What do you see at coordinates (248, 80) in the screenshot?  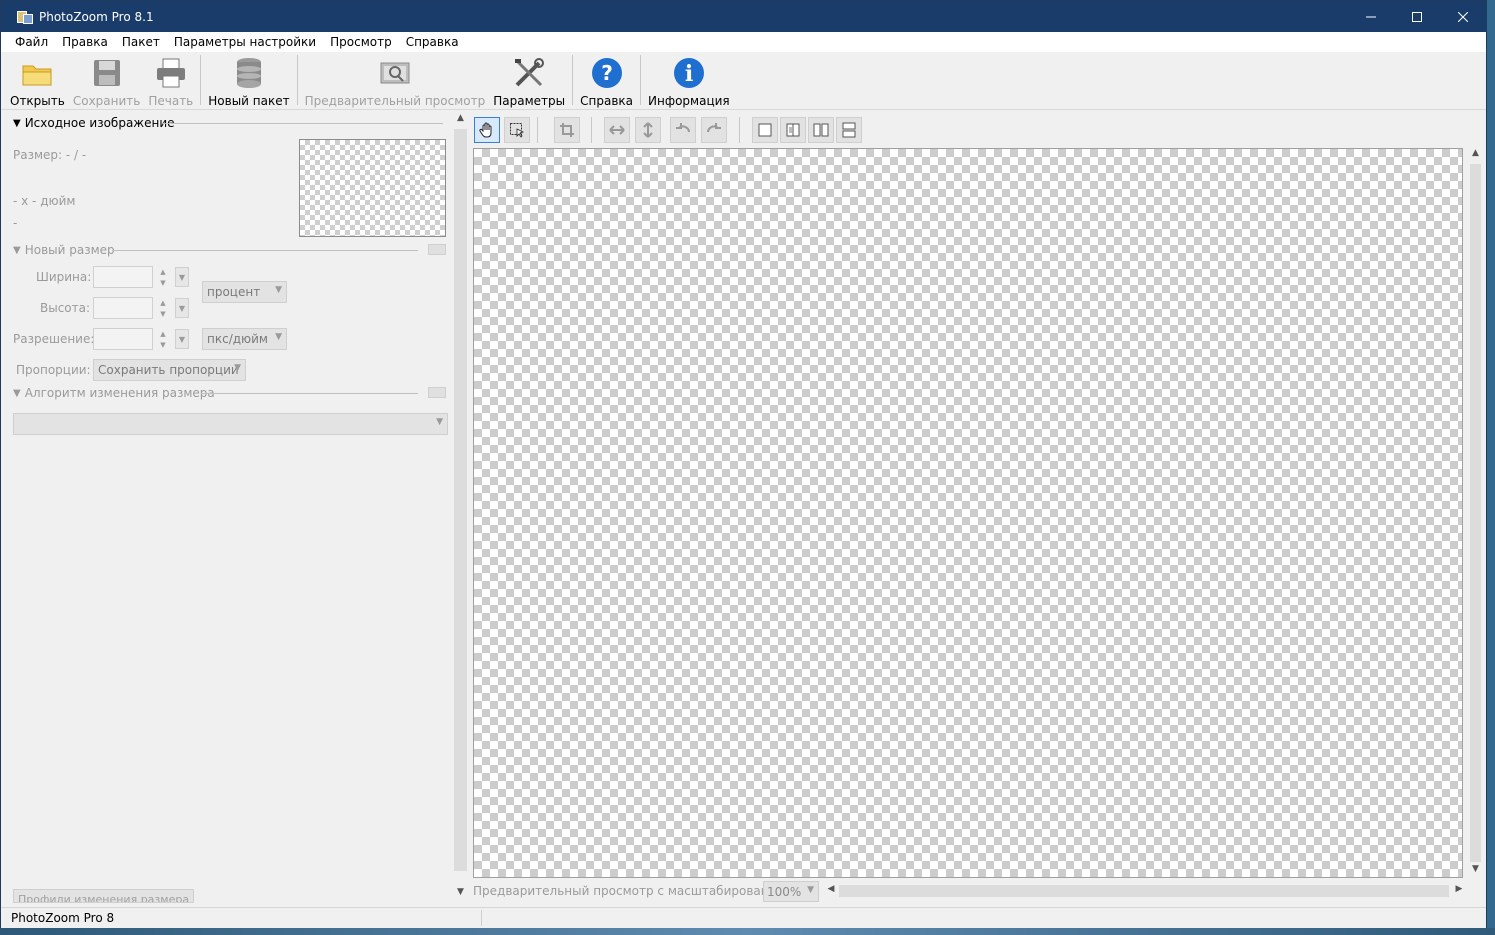 I see `new-batch-button: Новый пакет` at bounding box center [248, 80].